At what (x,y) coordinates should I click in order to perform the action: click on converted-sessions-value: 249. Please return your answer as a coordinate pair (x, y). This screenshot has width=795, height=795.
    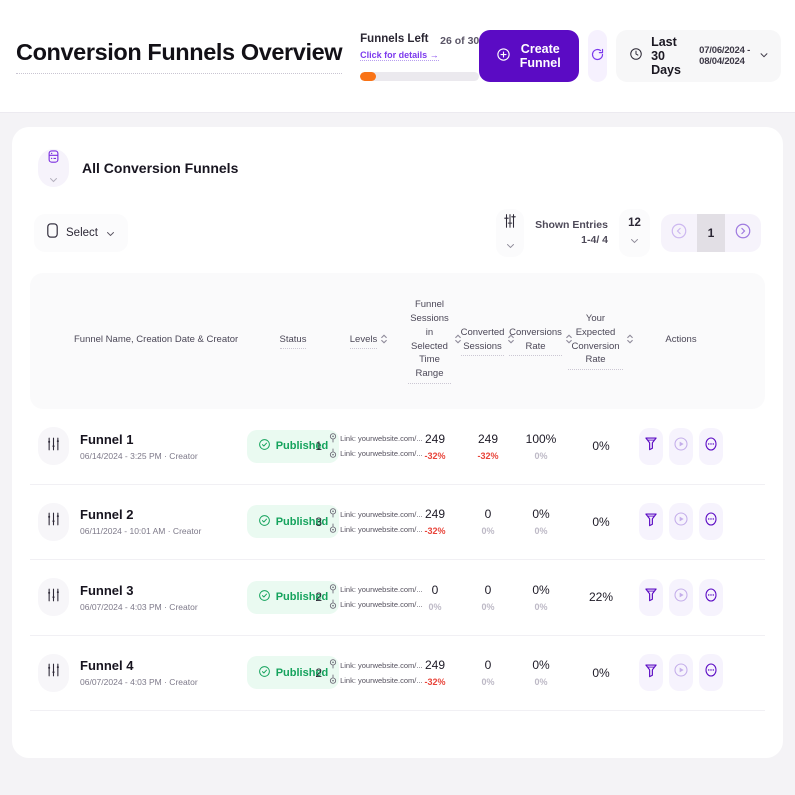
    Looking at the image, I should click on (487, 438).